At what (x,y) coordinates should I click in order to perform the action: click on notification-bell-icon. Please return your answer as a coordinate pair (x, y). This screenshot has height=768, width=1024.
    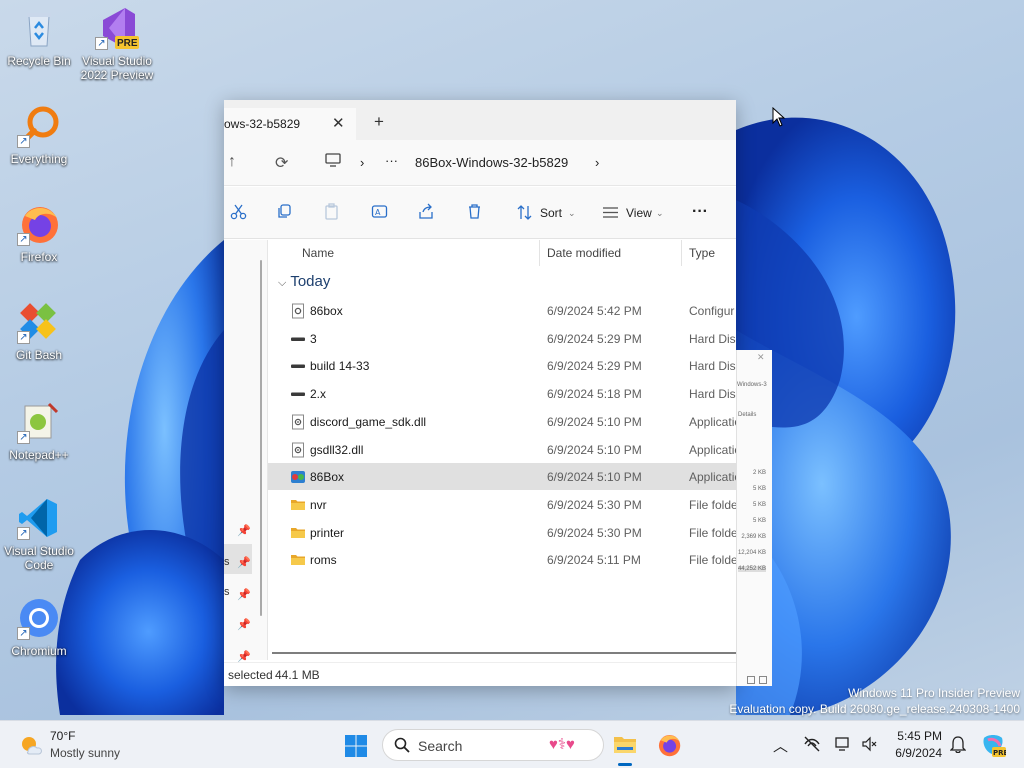
    Looking at the image, I should click on (958, 746).